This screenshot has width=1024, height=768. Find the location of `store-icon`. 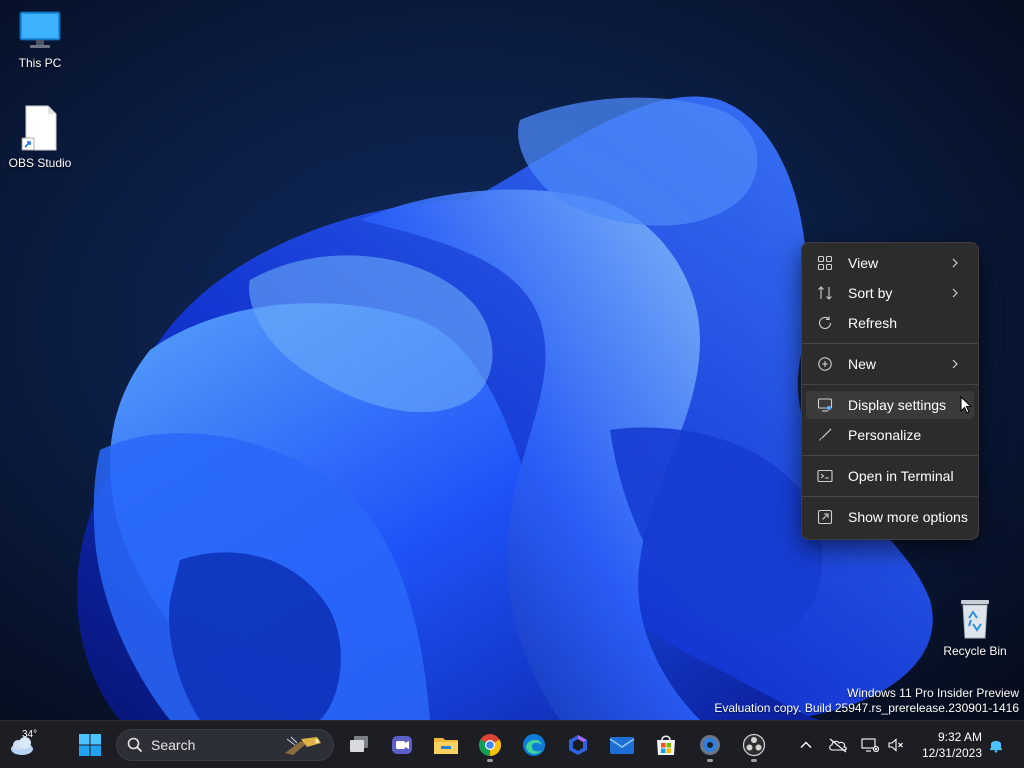

store-icon is located at coordinates (666, 745).